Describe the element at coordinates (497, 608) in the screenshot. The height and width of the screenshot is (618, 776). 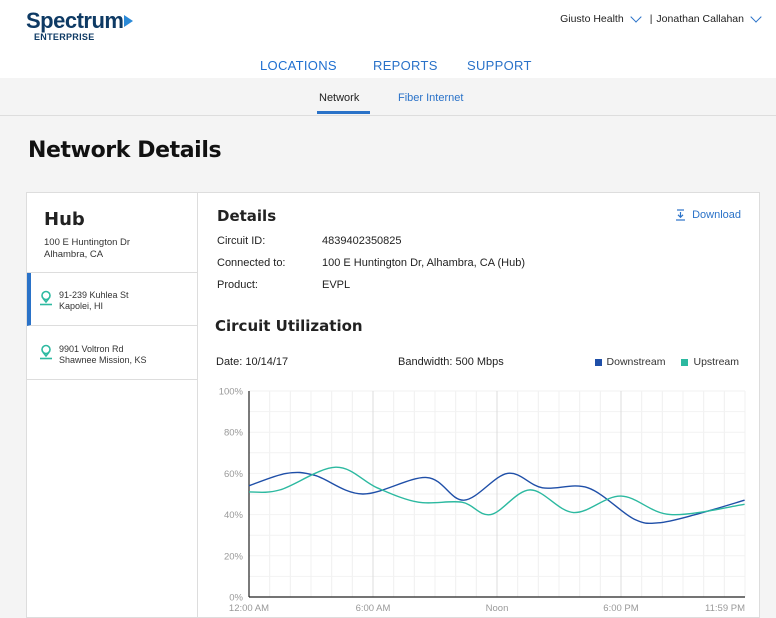
I see `x-tick-label: Noon` at that location.